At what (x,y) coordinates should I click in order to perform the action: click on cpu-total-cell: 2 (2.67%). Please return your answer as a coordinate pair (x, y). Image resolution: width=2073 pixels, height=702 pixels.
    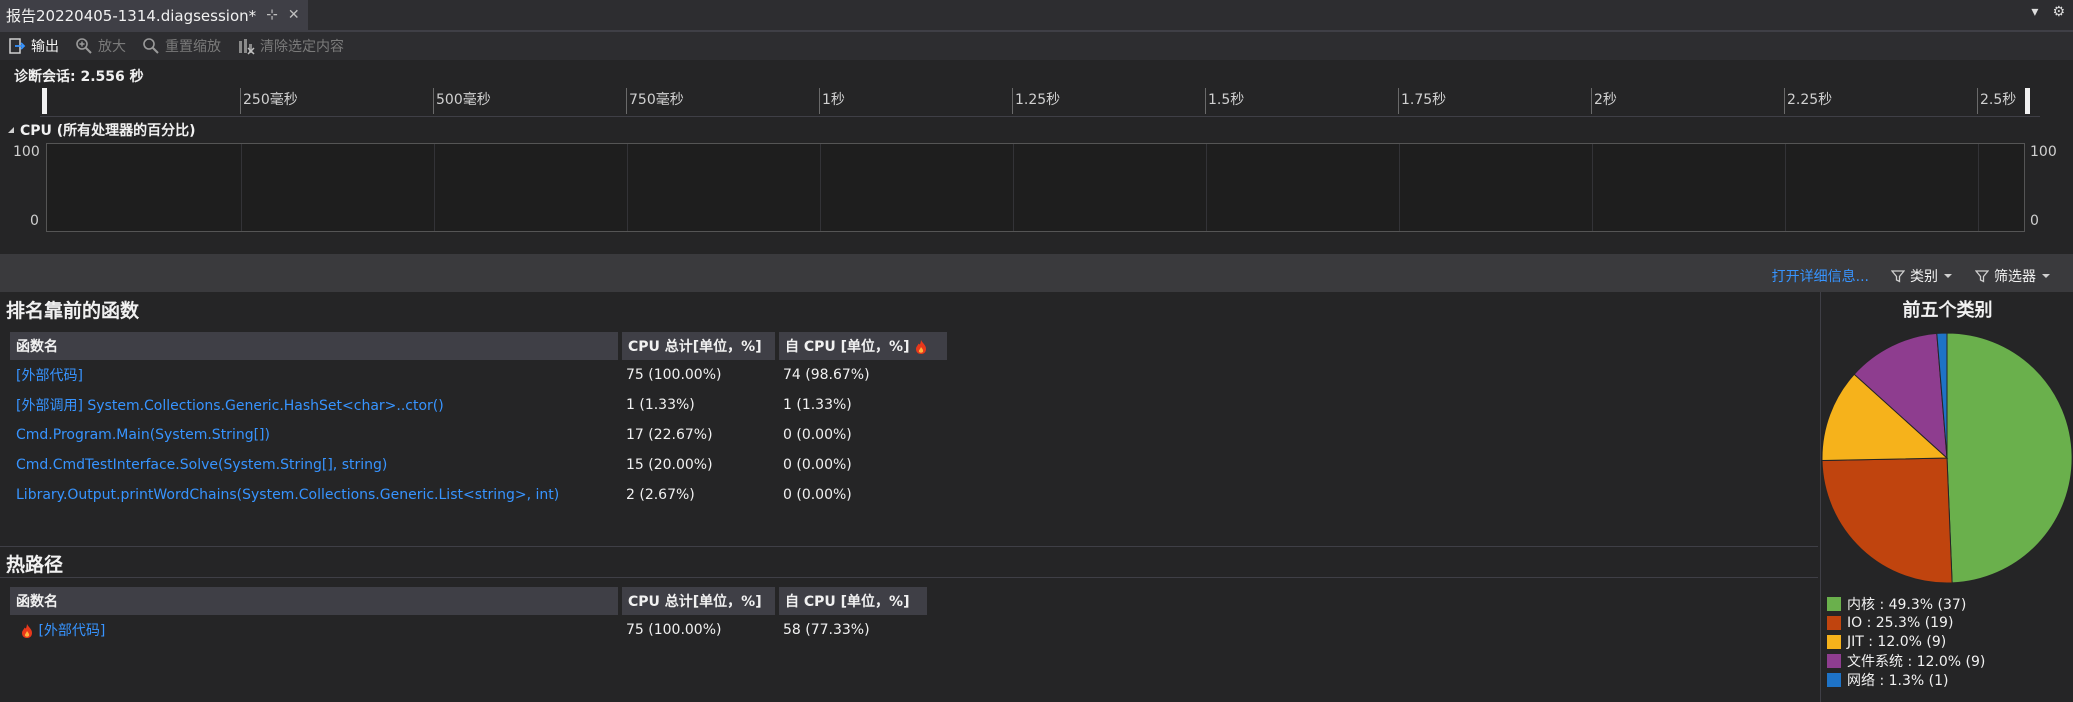
    Looking at the image, I should click on (660, 495).